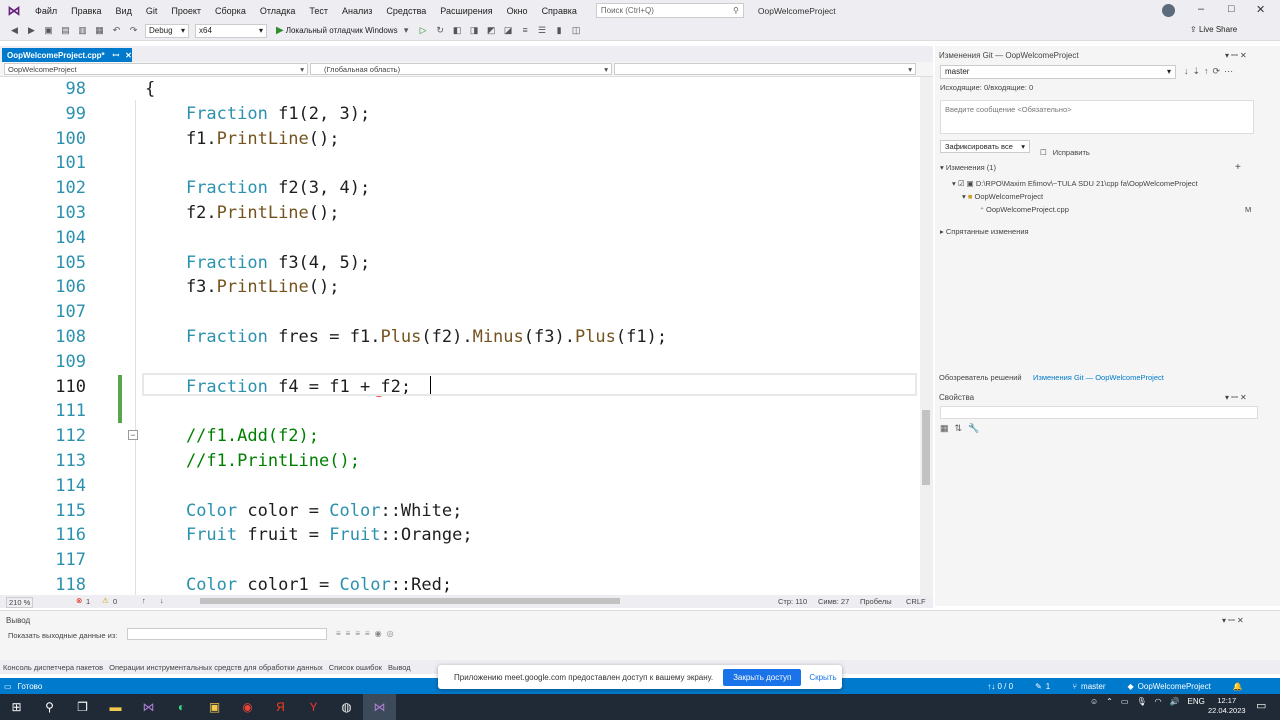 The width and height of the screenshot is (1280, 720). Describe the element at coordinates (1210, 71) in the screenshot. I see `git-actions: ↓⇣↑⟳⋯` at that location.